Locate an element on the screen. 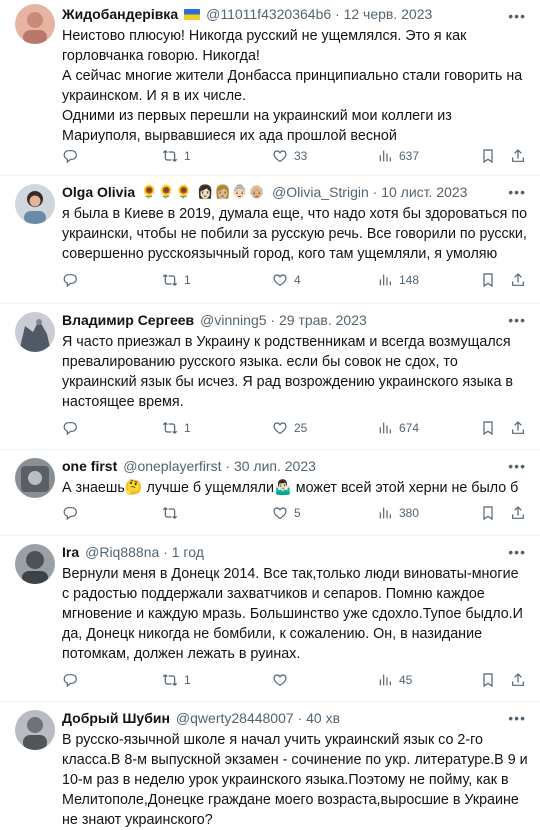 The height and width of the screenshot is (830, 540). tweet-date: 40 хв is located at coordinates (323, 718).